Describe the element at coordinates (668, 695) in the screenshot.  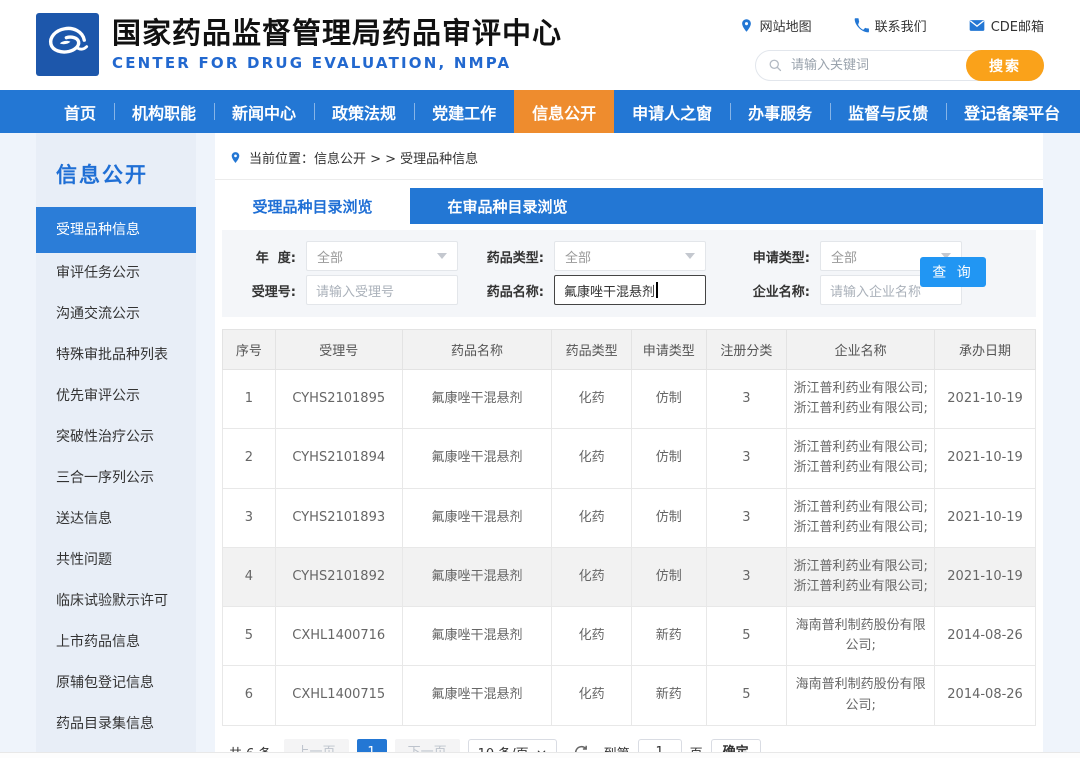
I see `table-cell: 新药` at that location.